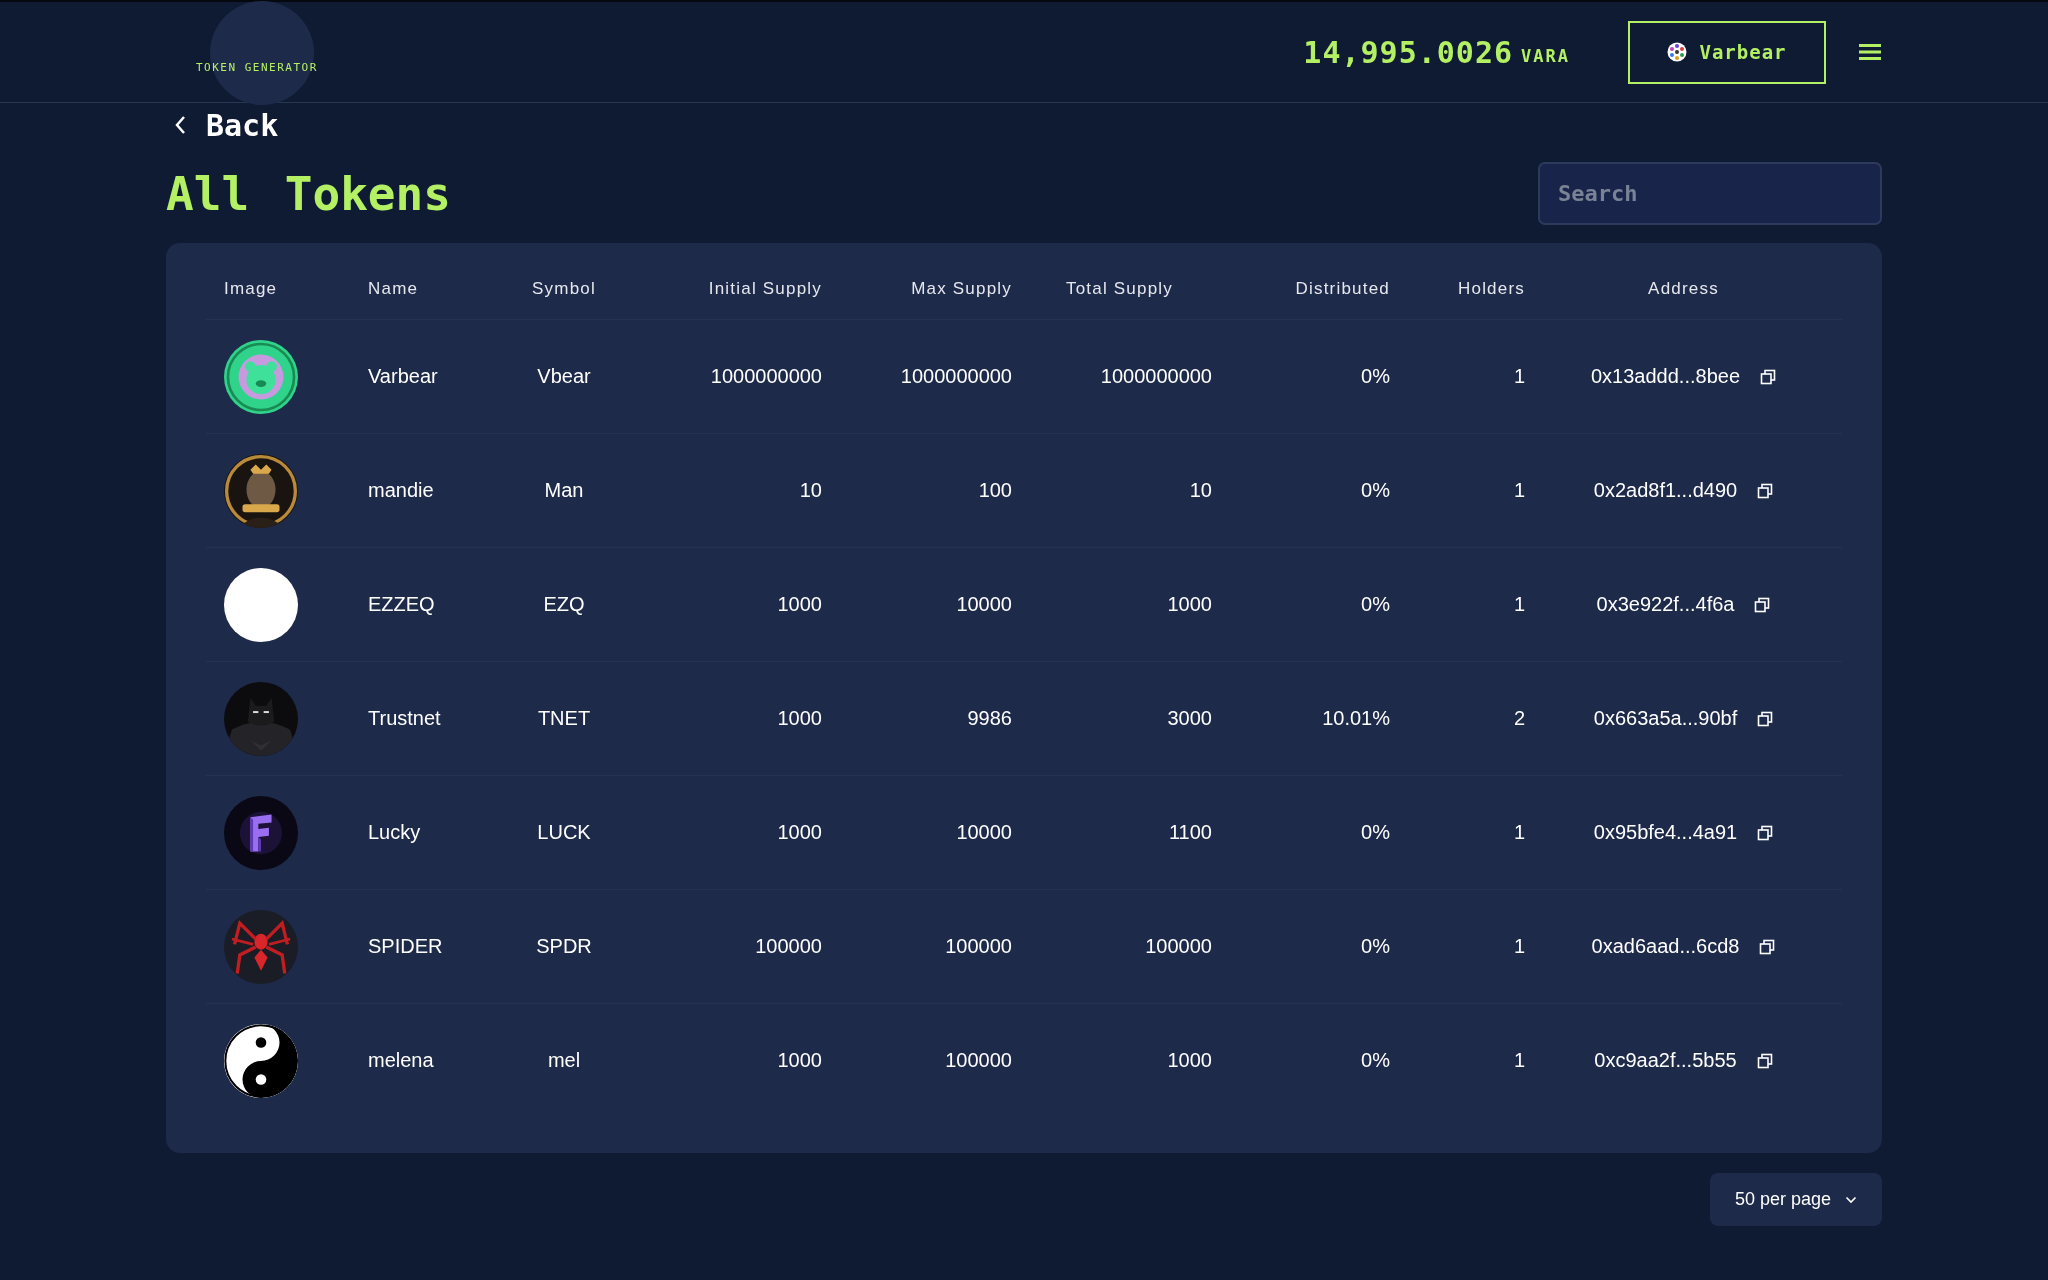 This screenshot has width=2048, height=1280. What do you see at coordinates (1683, 289) in the screenshot?
I see `column-header: Address` at bounding box center [1683, 289].